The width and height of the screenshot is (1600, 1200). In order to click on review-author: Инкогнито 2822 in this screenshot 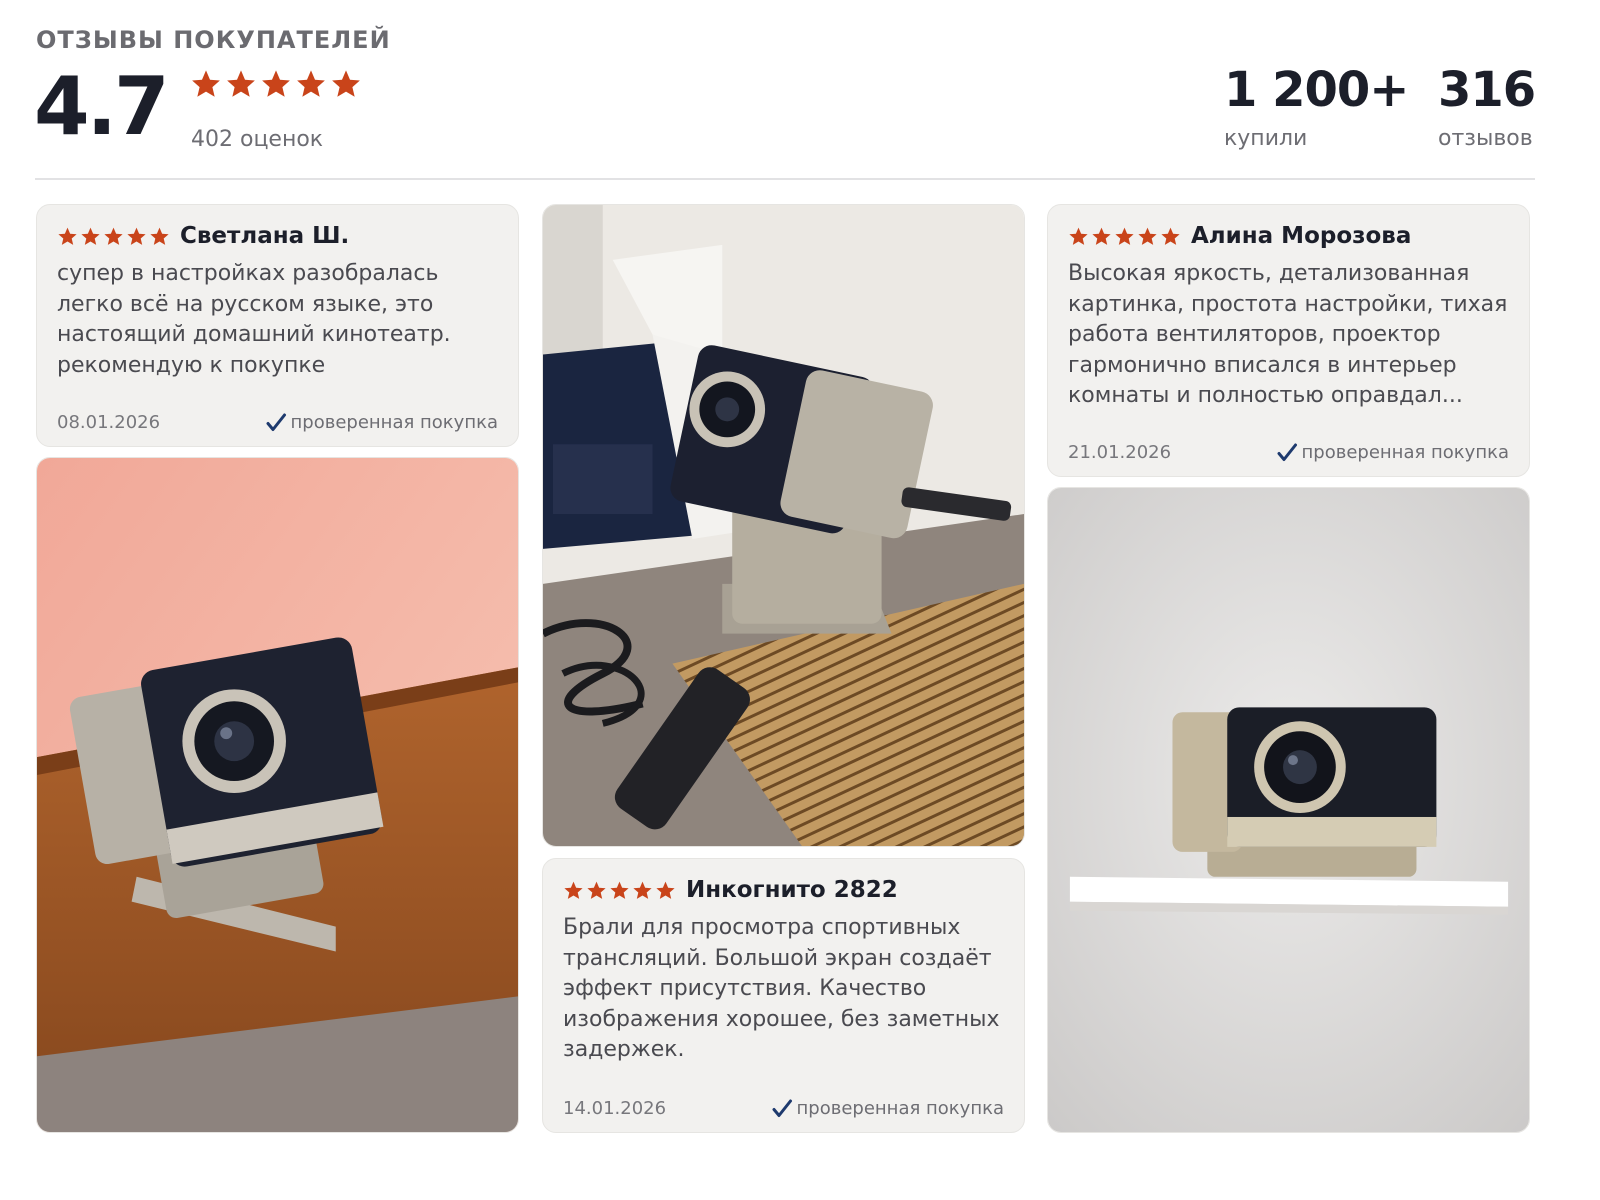, I will do `click(792, 890)`.